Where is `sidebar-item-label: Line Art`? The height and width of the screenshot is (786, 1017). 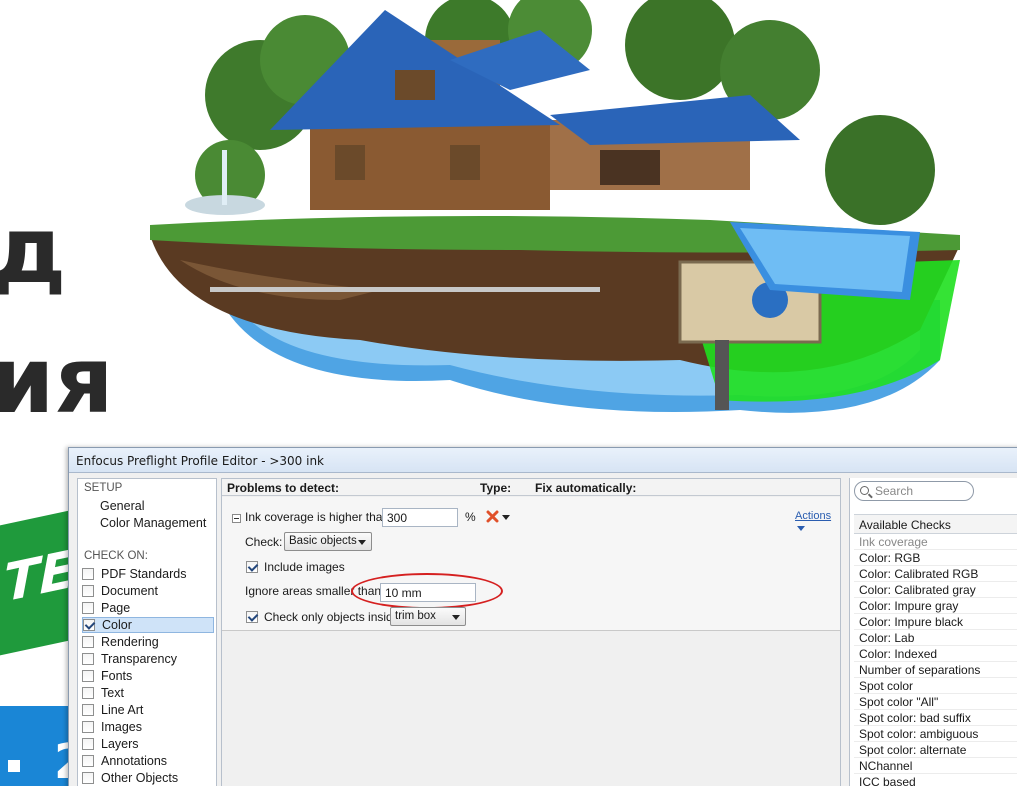 sidebar-item-label: Line Art is located at coordinates (122, 710).